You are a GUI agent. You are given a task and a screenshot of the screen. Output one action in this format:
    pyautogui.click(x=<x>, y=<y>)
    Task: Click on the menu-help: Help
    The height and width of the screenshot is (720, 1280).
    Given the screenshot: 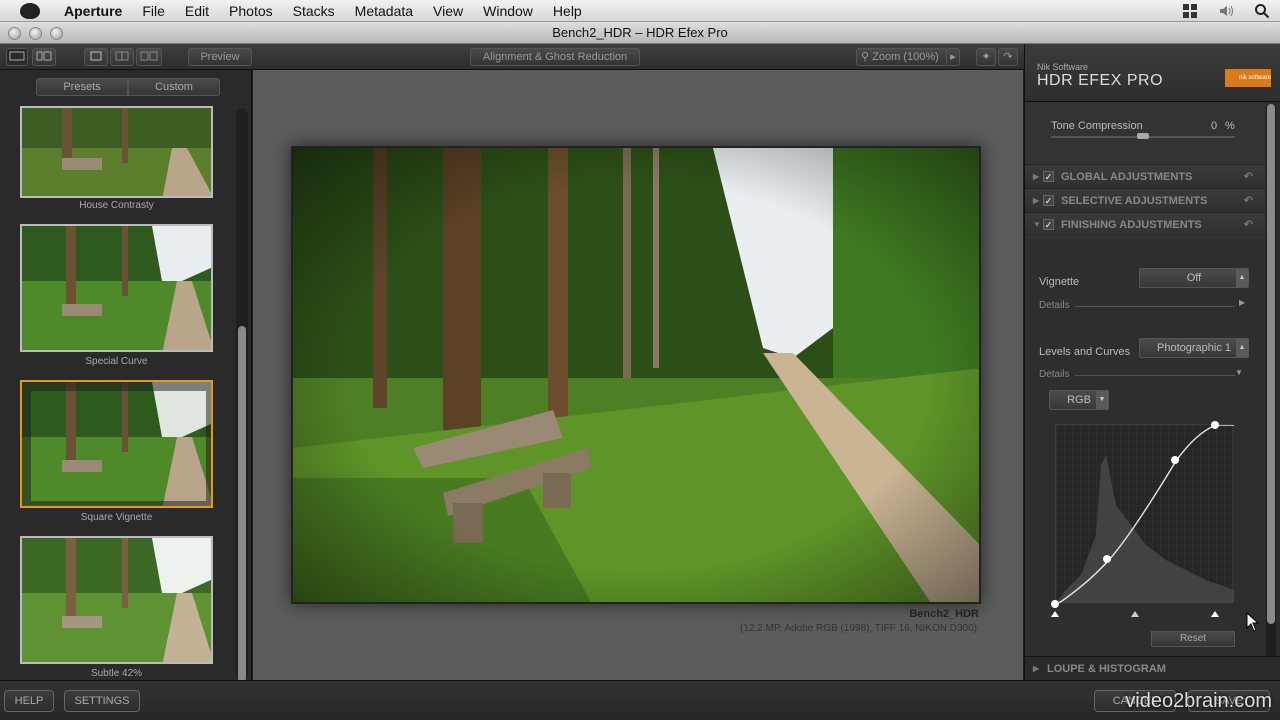 What is the action you would take?
    pyautogui.click(x=567, y=11)
    